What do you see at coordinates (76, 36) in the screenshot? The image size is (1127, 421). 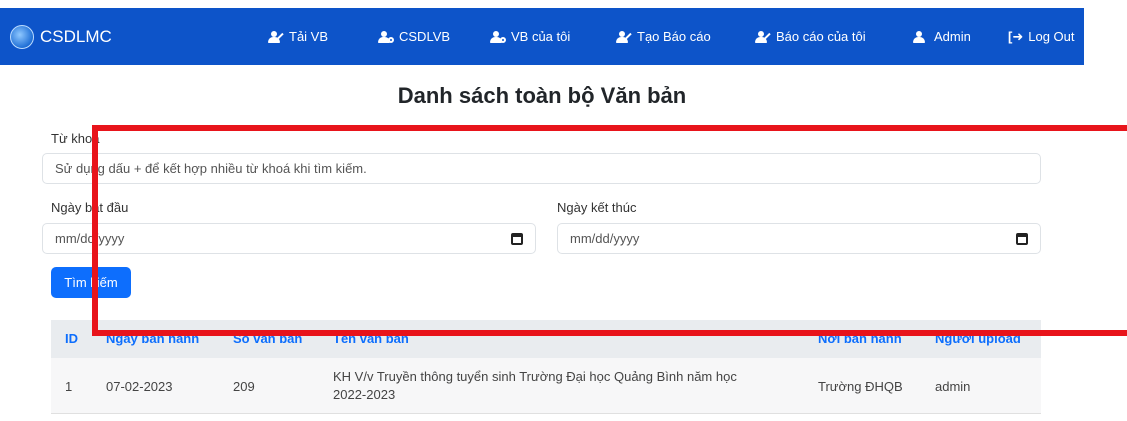 I see `brand-name: CSDLMC` at bounding box center [76, 36].